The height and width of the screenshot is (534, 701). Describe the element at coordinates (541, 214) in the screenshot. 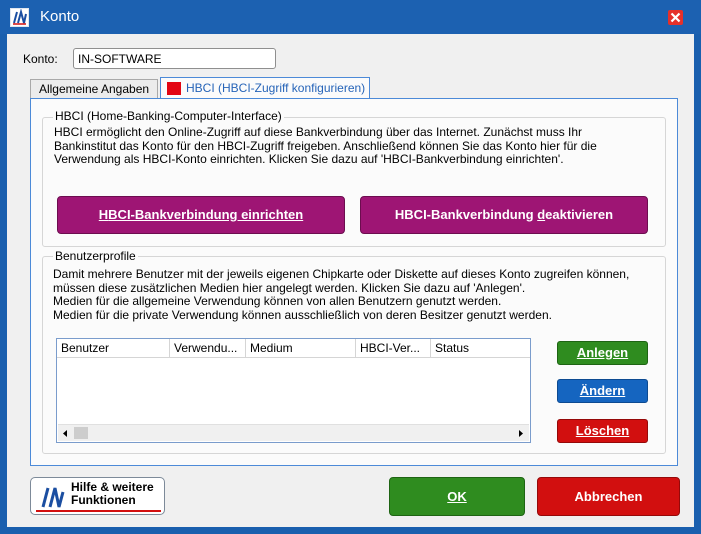

I see `hbci-deactivate-mnemonic: d` at that location.